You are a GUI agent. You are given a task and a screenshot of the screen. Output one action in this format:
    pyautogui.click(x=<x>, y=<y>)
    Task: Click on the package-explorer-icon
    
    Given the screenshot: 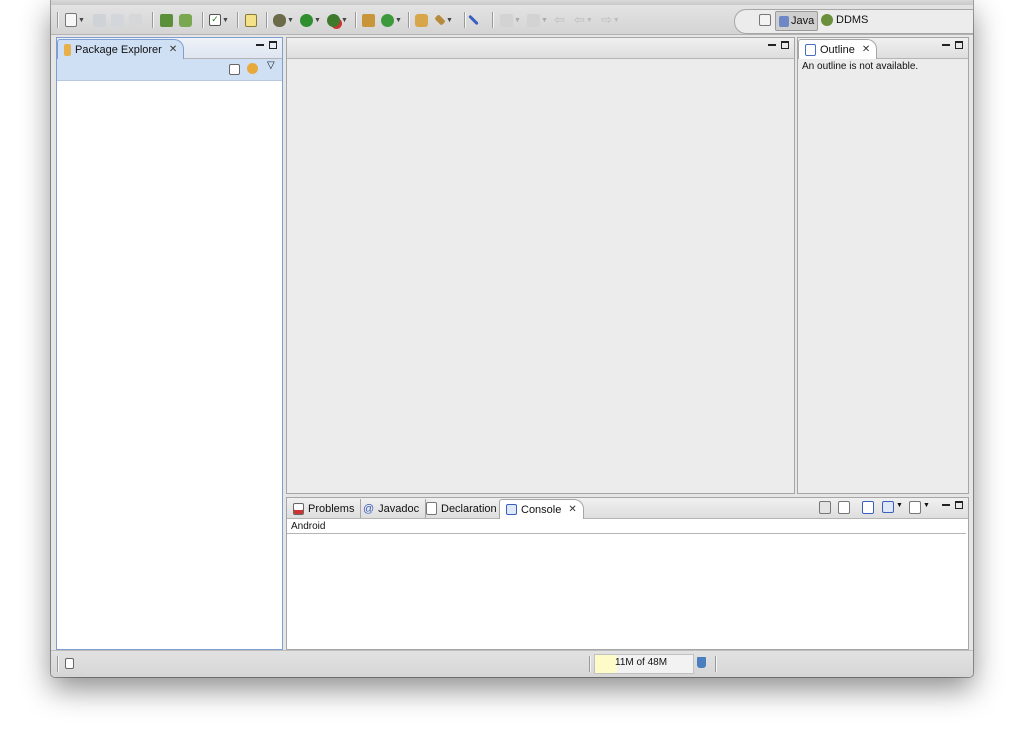 What is the action you would take?
    pyautogui.click(x=67, y=49)
    